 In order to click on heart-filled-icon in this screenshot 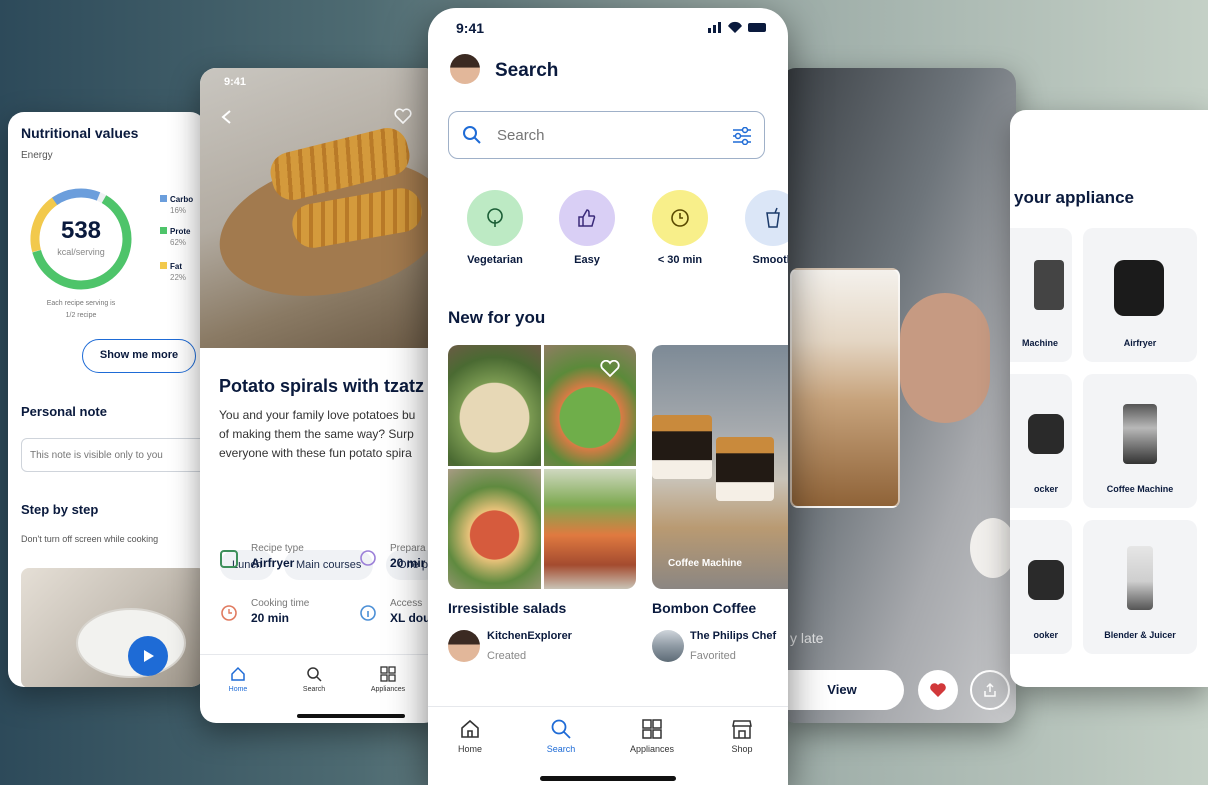, I will do `click(938, 690)`.